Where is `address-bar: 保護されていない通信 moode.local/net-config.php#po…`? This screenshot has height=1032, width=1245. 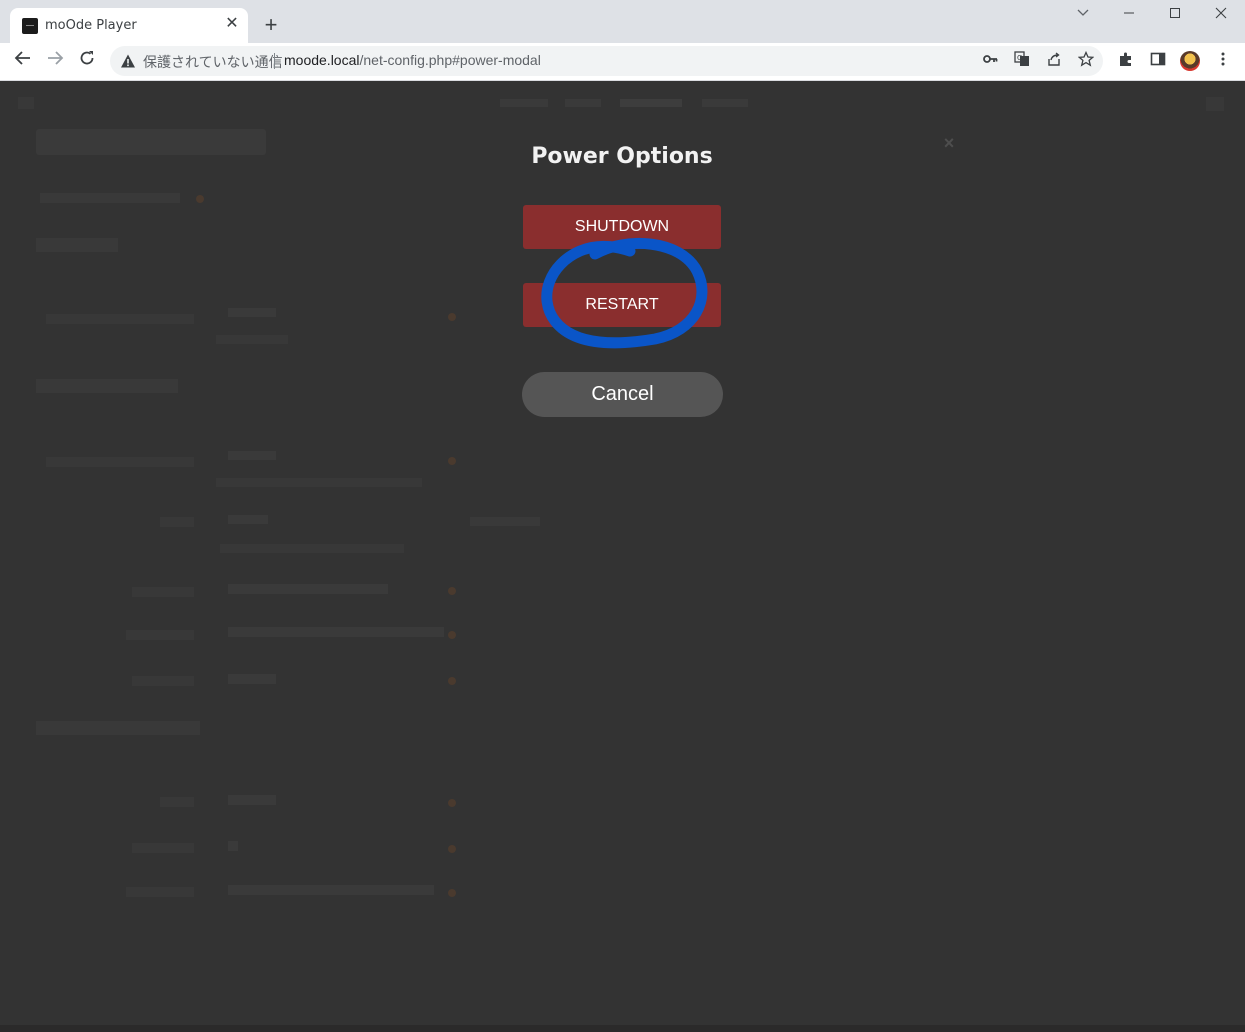 address-bar: 保護されていない通信 moode.local/net-config.php#po… is located at coordinates (606, 61).